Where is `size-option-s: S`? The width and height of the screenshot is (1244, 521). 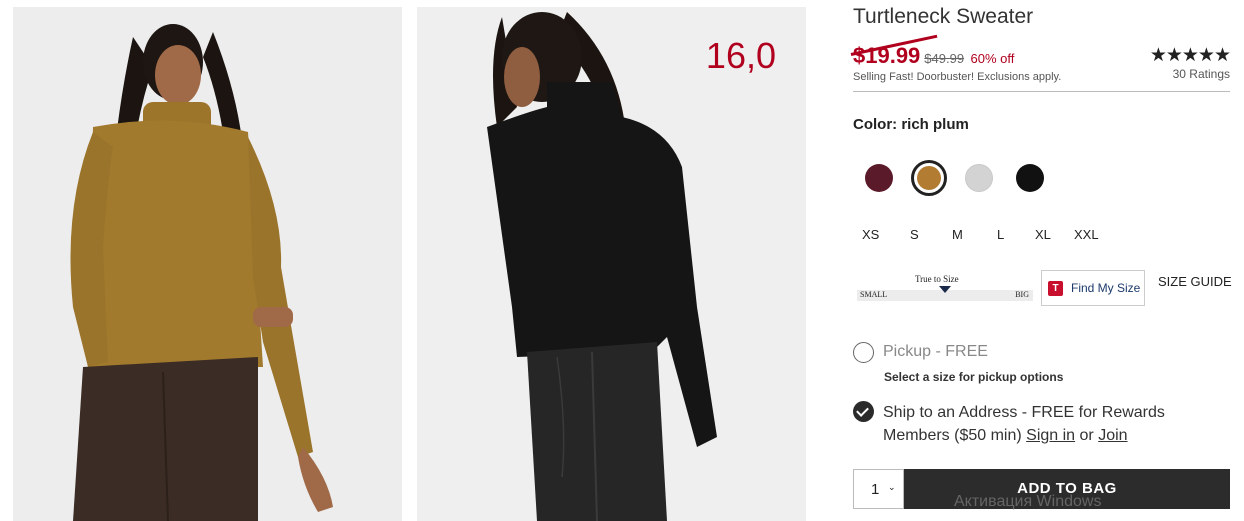 size-option-s: S is located at coordinates (914, 234).